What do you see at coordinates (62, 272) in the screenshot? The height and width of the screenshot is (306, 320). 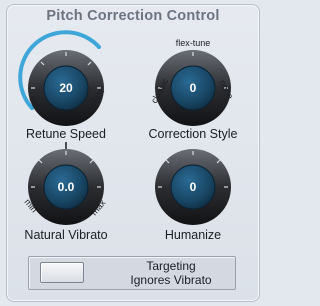 I see `targeting-ignores-vibrato-toggle` at bounding box center [62, 272].